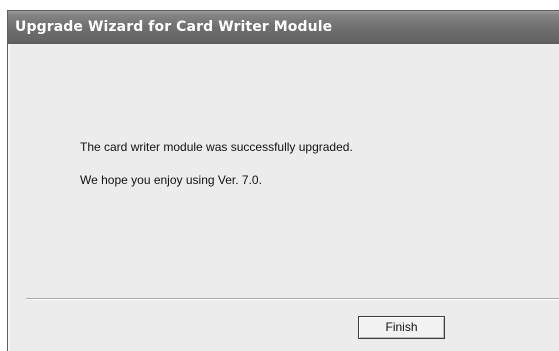  I want to click on separator-line, so click(292, 299).